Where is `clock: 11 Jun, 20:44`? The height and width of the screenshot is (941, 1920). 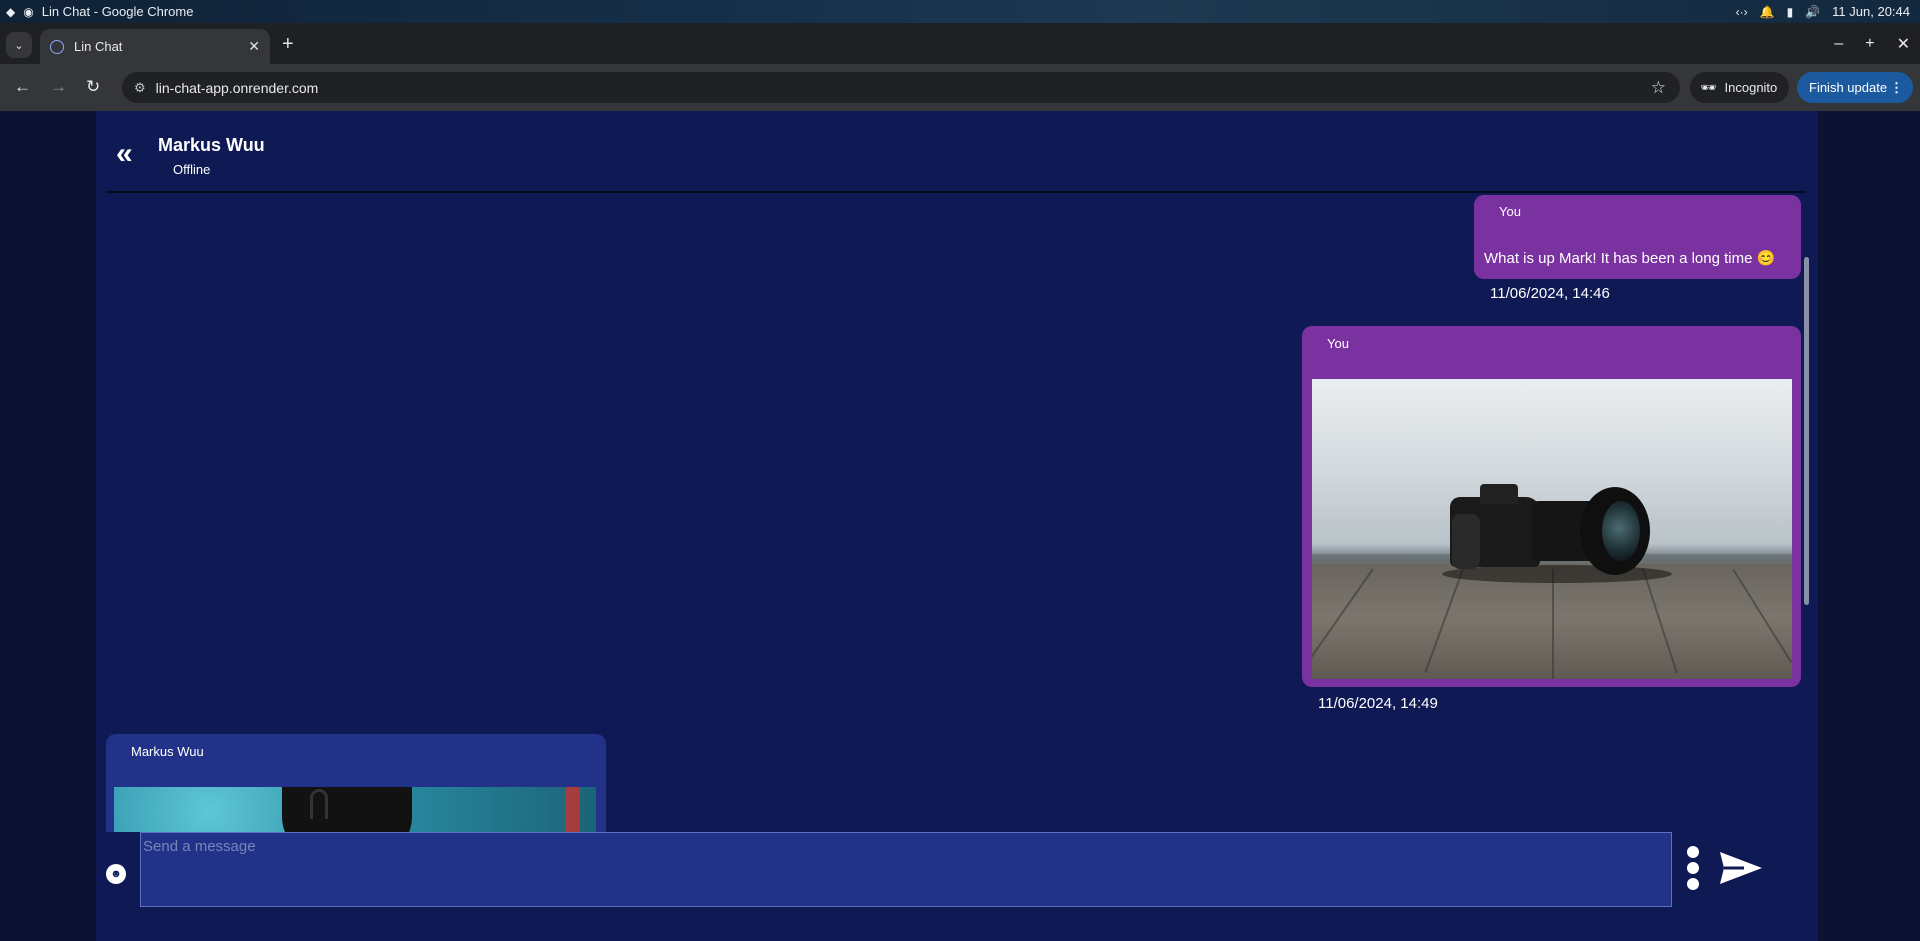 clock: 11 Jun, 20:44 is located at coordinates (1871, 11).